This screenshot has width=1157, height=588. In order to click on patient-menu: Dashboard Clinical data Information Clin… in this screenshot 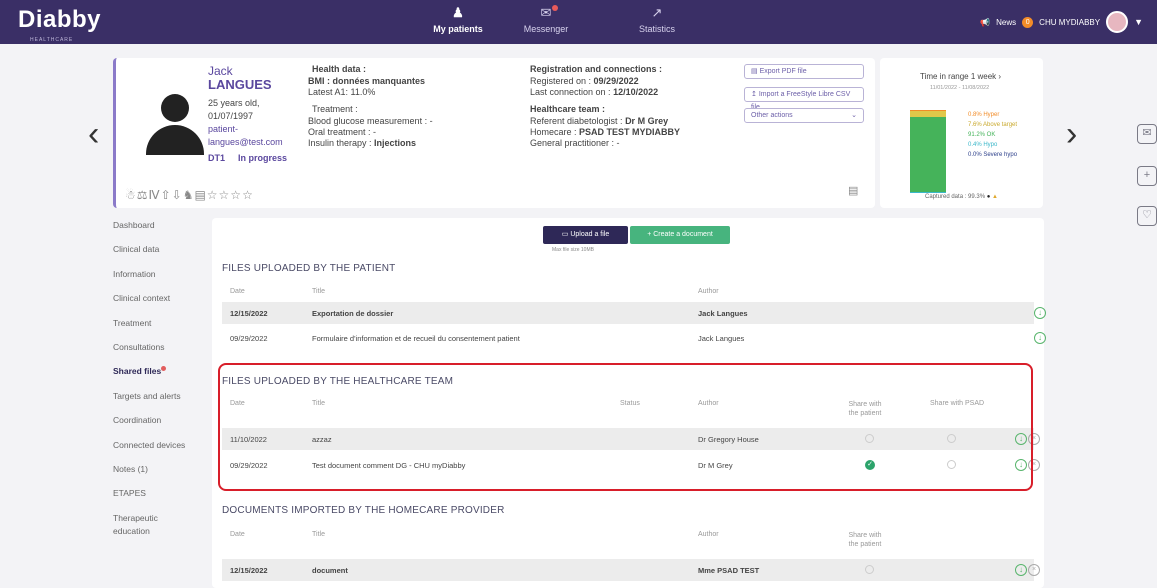, I will do `click(160, 383)`.